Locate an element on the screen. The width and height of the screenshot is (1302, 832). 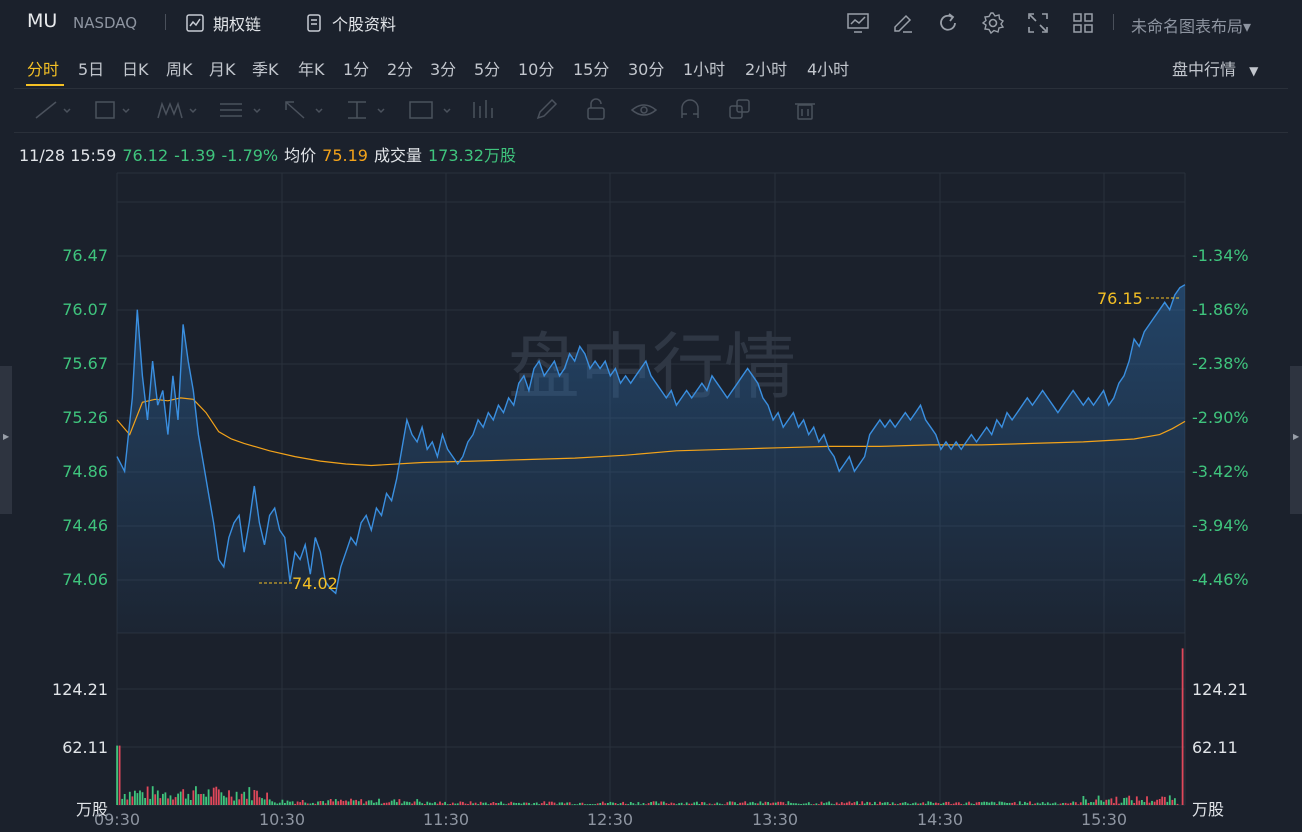
time-axis-tick: 15:30 is located at coordinates (1104, 819).